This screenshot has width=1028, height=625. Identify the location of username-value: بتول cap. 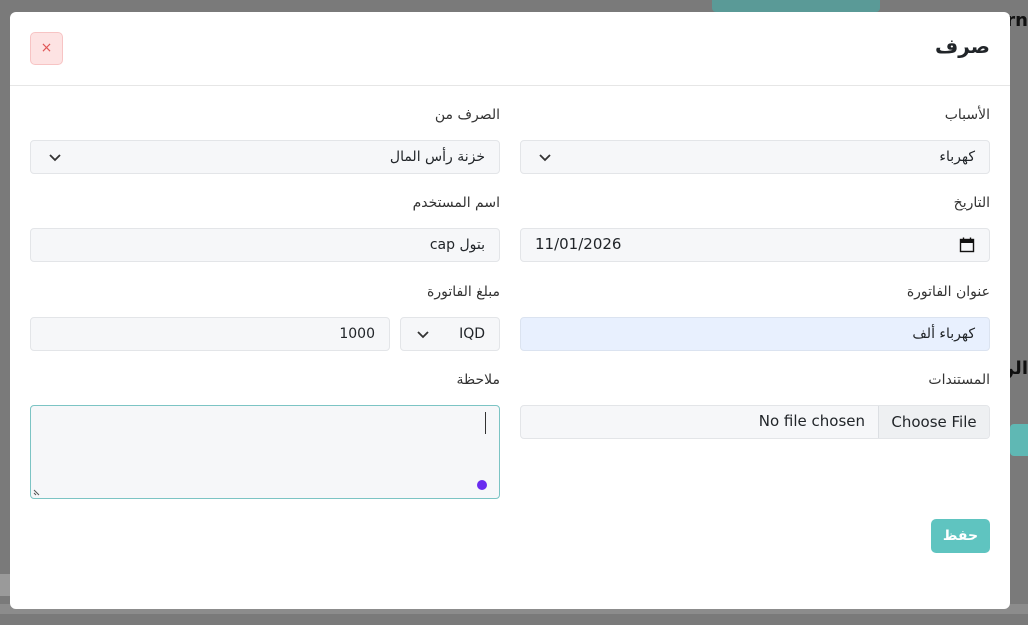
(457, 245).